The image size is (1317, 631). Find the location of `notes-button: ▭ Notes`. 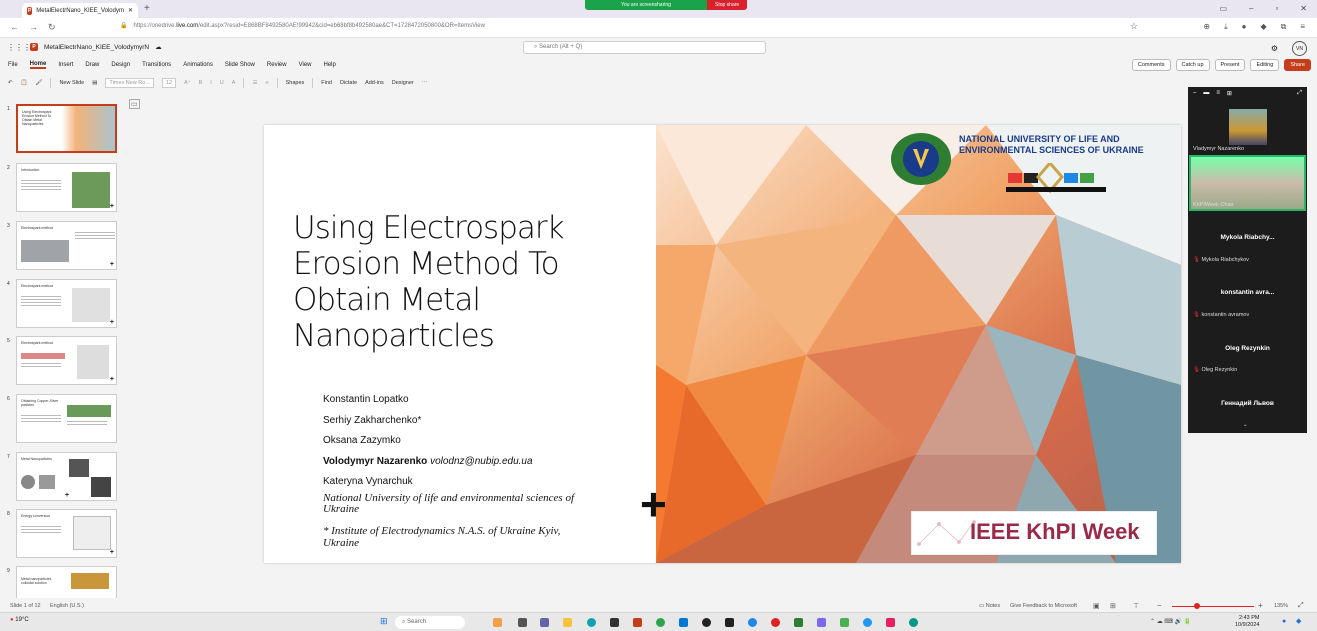

notes-button: ▭ Notes is located at coordinates (989, 606).